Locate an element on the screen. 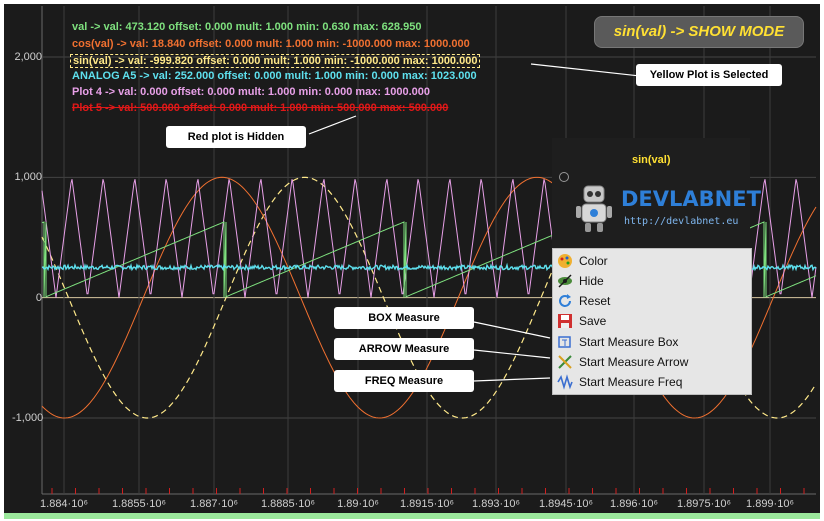 The width and height of the screenshot is (824, 521). refresh-icon is located at coordinates (565, 300).